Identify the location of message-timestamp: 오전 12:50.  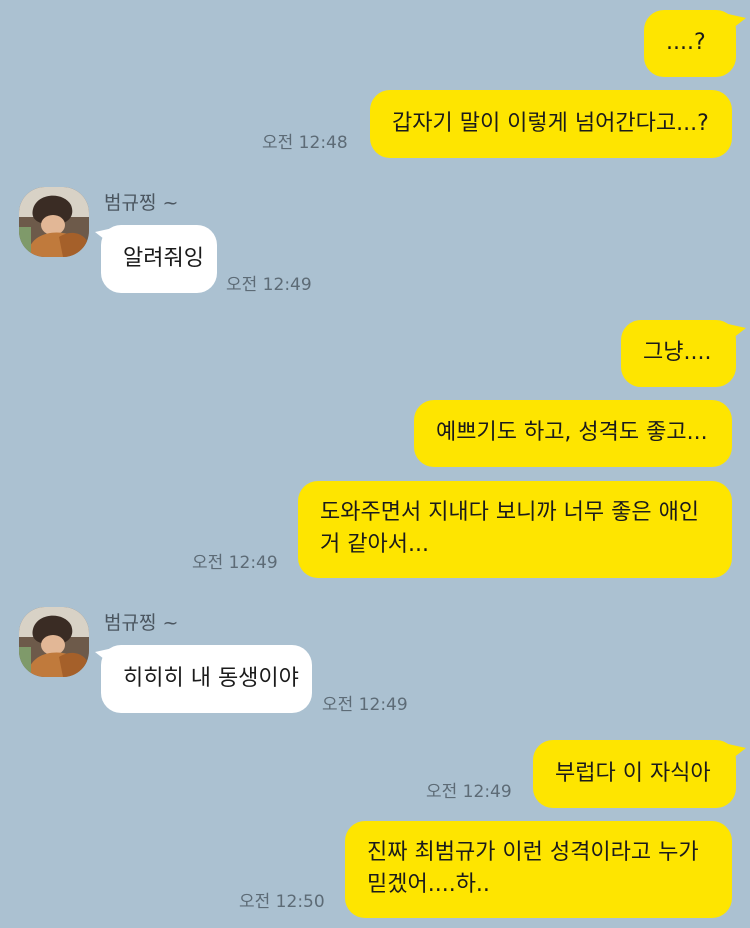
(282, 902).